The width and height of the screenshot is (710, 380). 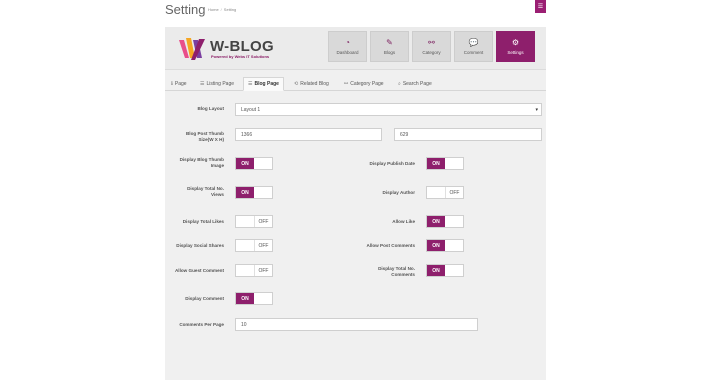 I want to click on logo-mark-icon, so click(x=192, y=49).